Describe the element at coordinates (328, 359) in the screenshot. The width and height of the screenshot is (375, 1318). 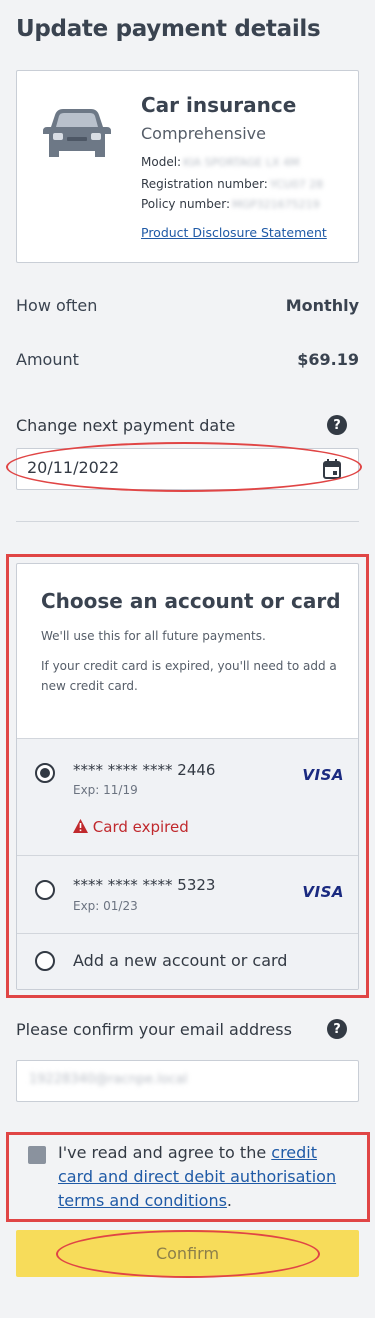
I see `amount-value: $69.19` at that location.